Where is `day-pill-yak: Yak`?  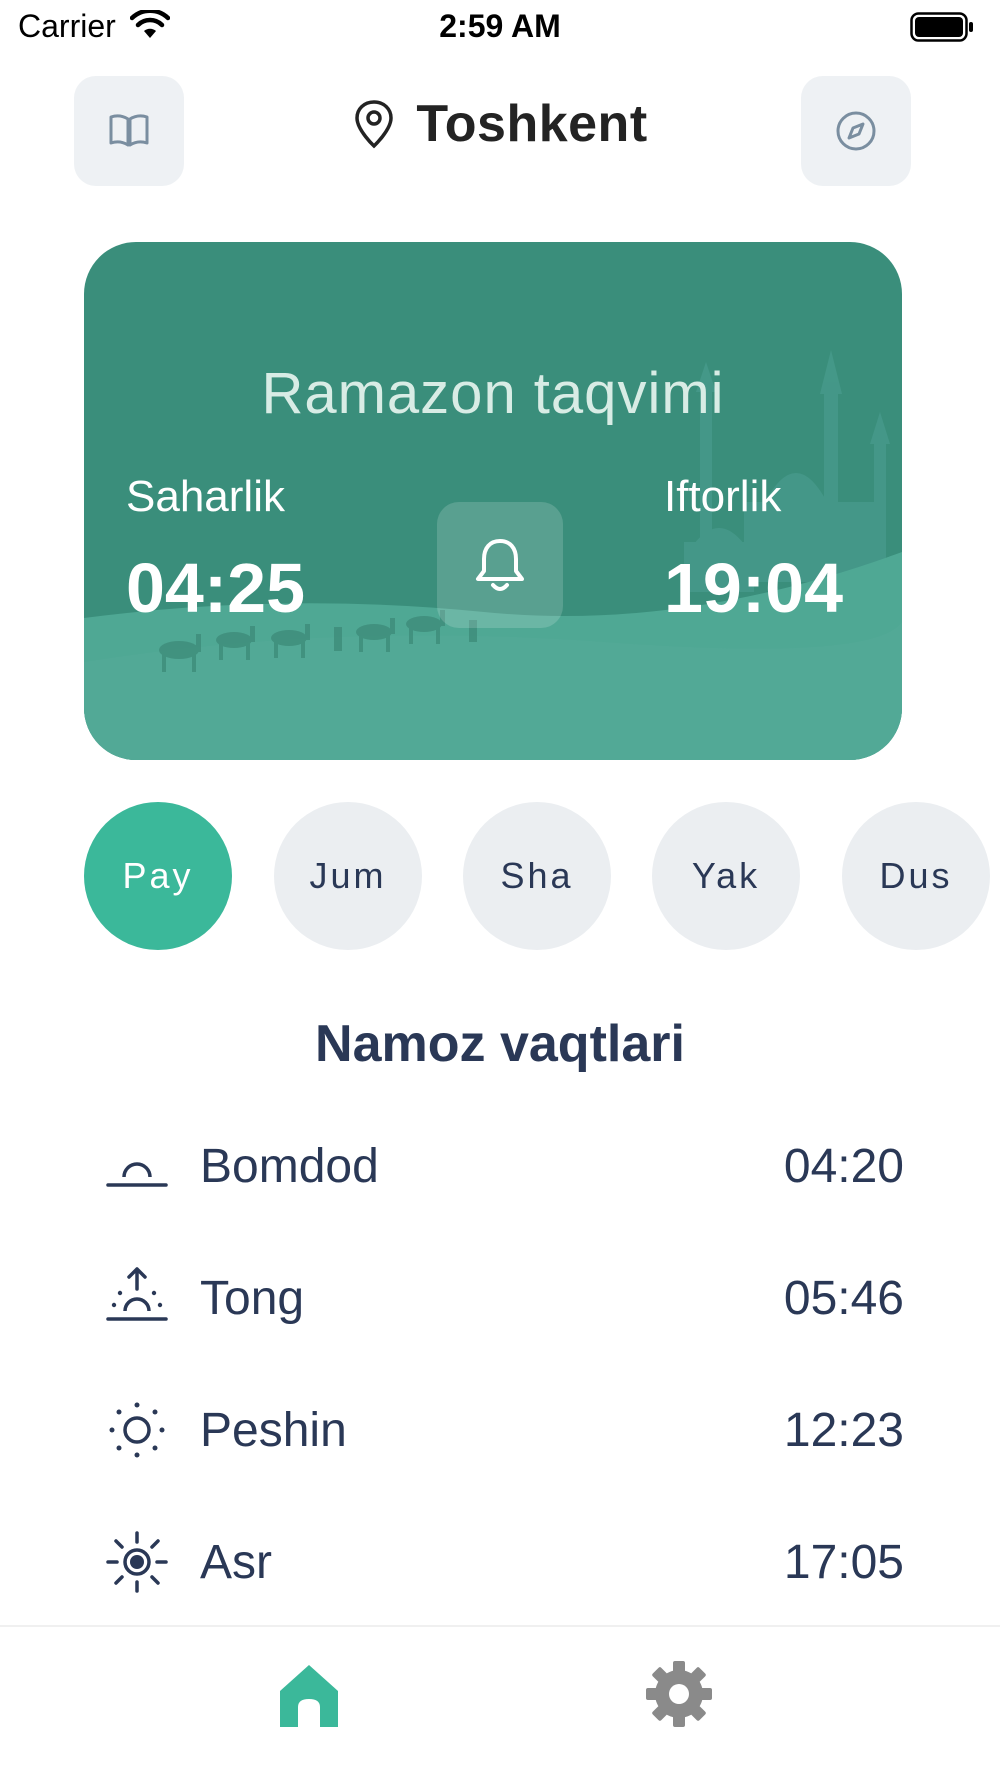
day-pill-yak: Yak is located at coordinates (726, 876).